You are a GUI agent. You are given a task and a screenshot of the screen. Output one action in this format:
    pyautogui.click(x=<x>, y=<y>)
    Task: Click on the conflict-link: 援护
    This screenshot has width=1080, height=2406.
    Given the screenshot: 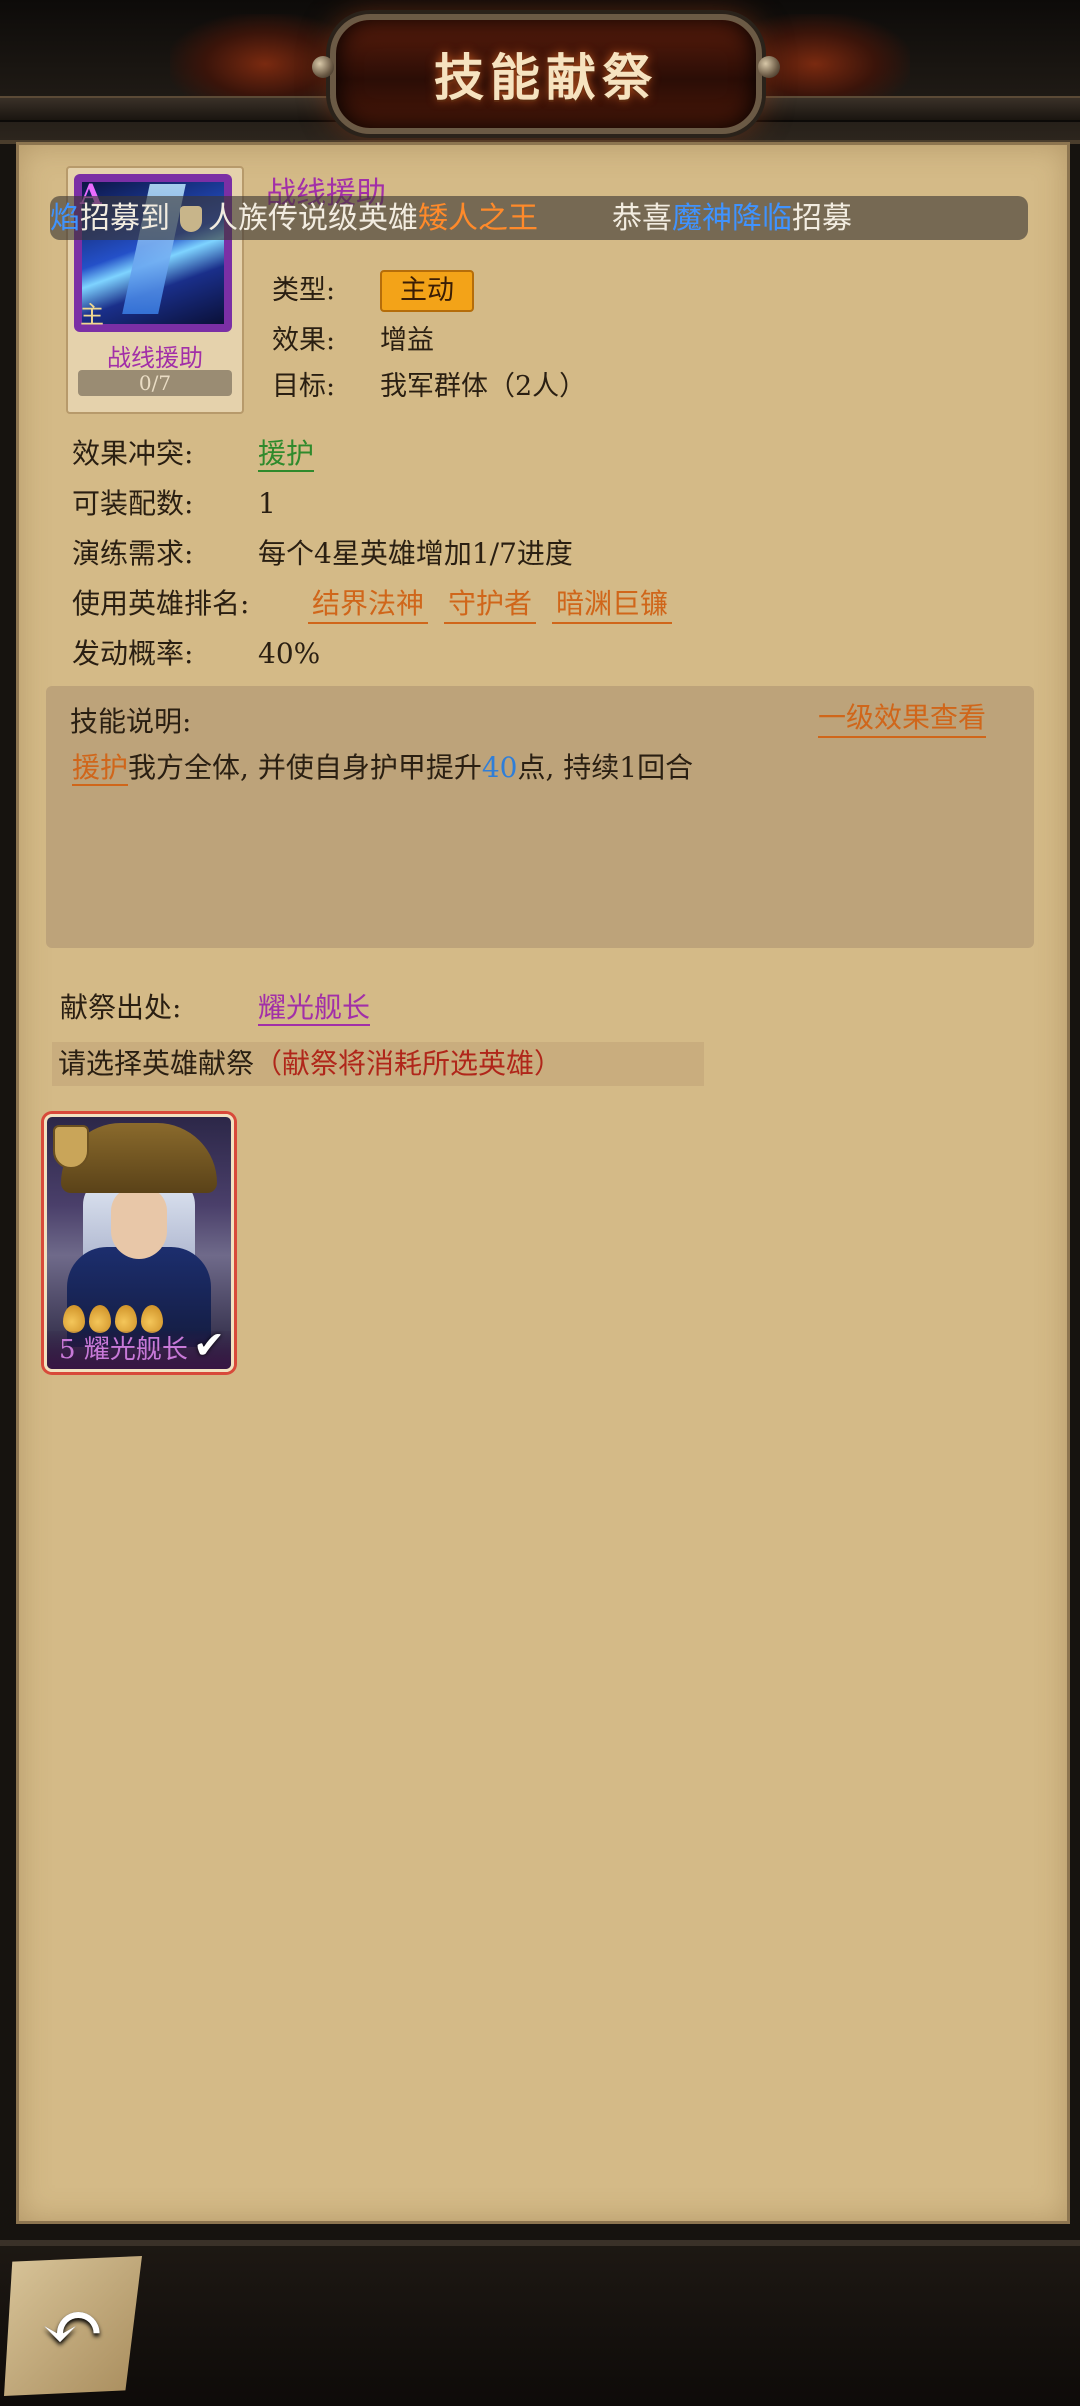 What is the action you would take?
    pyautogui.click(x=286, y=454)
    